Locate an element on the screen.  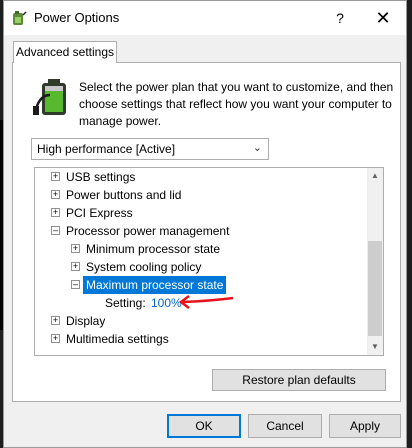
scroll-up-icon: ▲ is located at coordinates (375, 176).